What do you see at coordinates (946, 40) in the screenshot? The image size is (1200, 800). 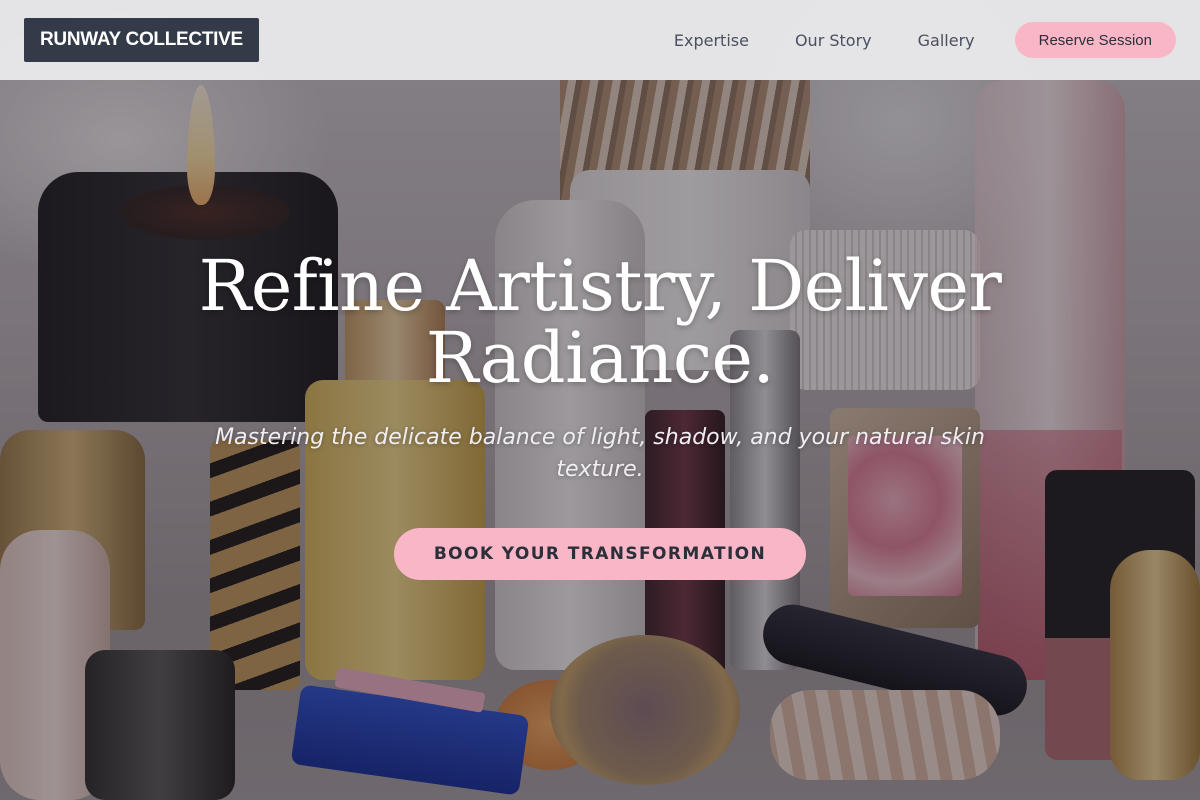 I see `nav-link-gallery: Gallery` at bounding box center [946, 40].